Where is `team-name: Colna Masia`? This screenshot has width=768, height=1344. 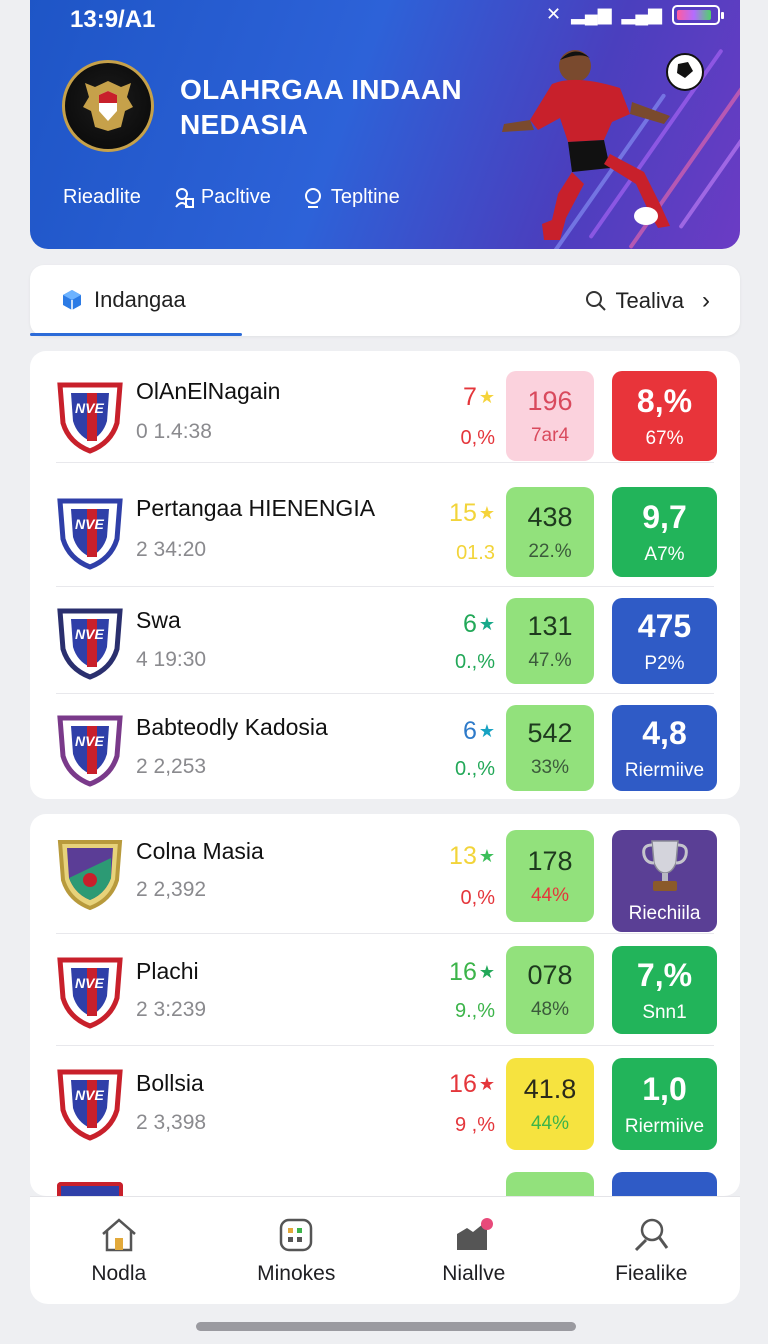 team-name: Colna Masia is located at coordinates (200, 851).